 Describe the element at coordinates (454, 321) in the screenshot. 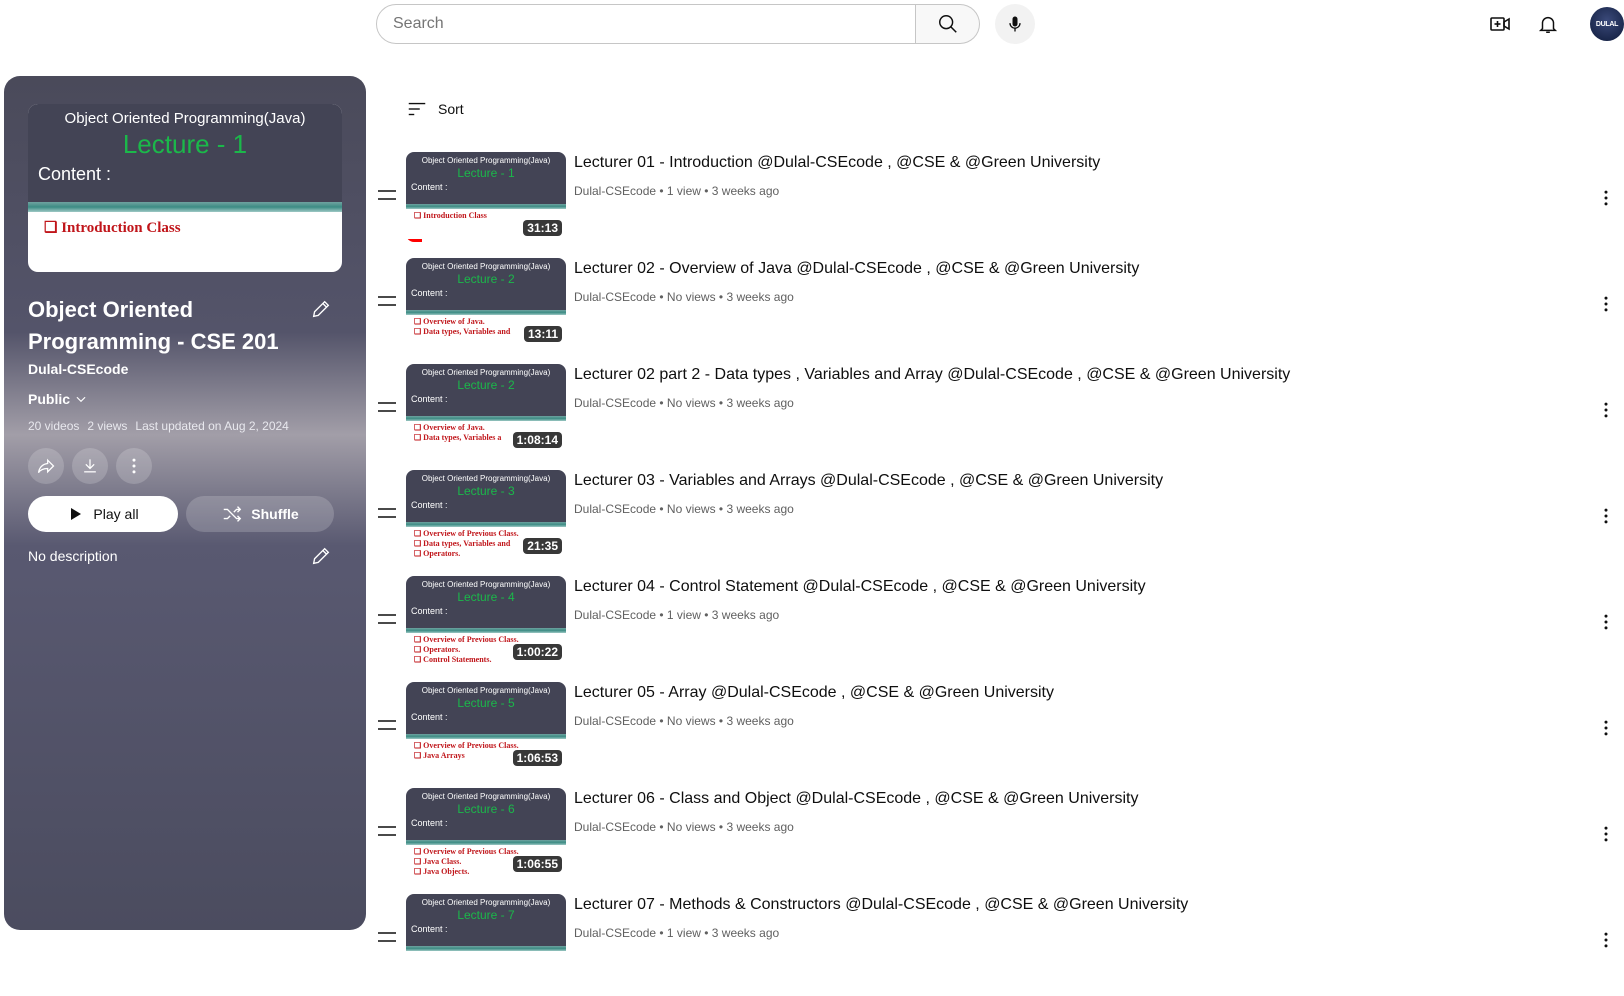

I see `thumbnail-line-text: Overview of Java.` at that location.